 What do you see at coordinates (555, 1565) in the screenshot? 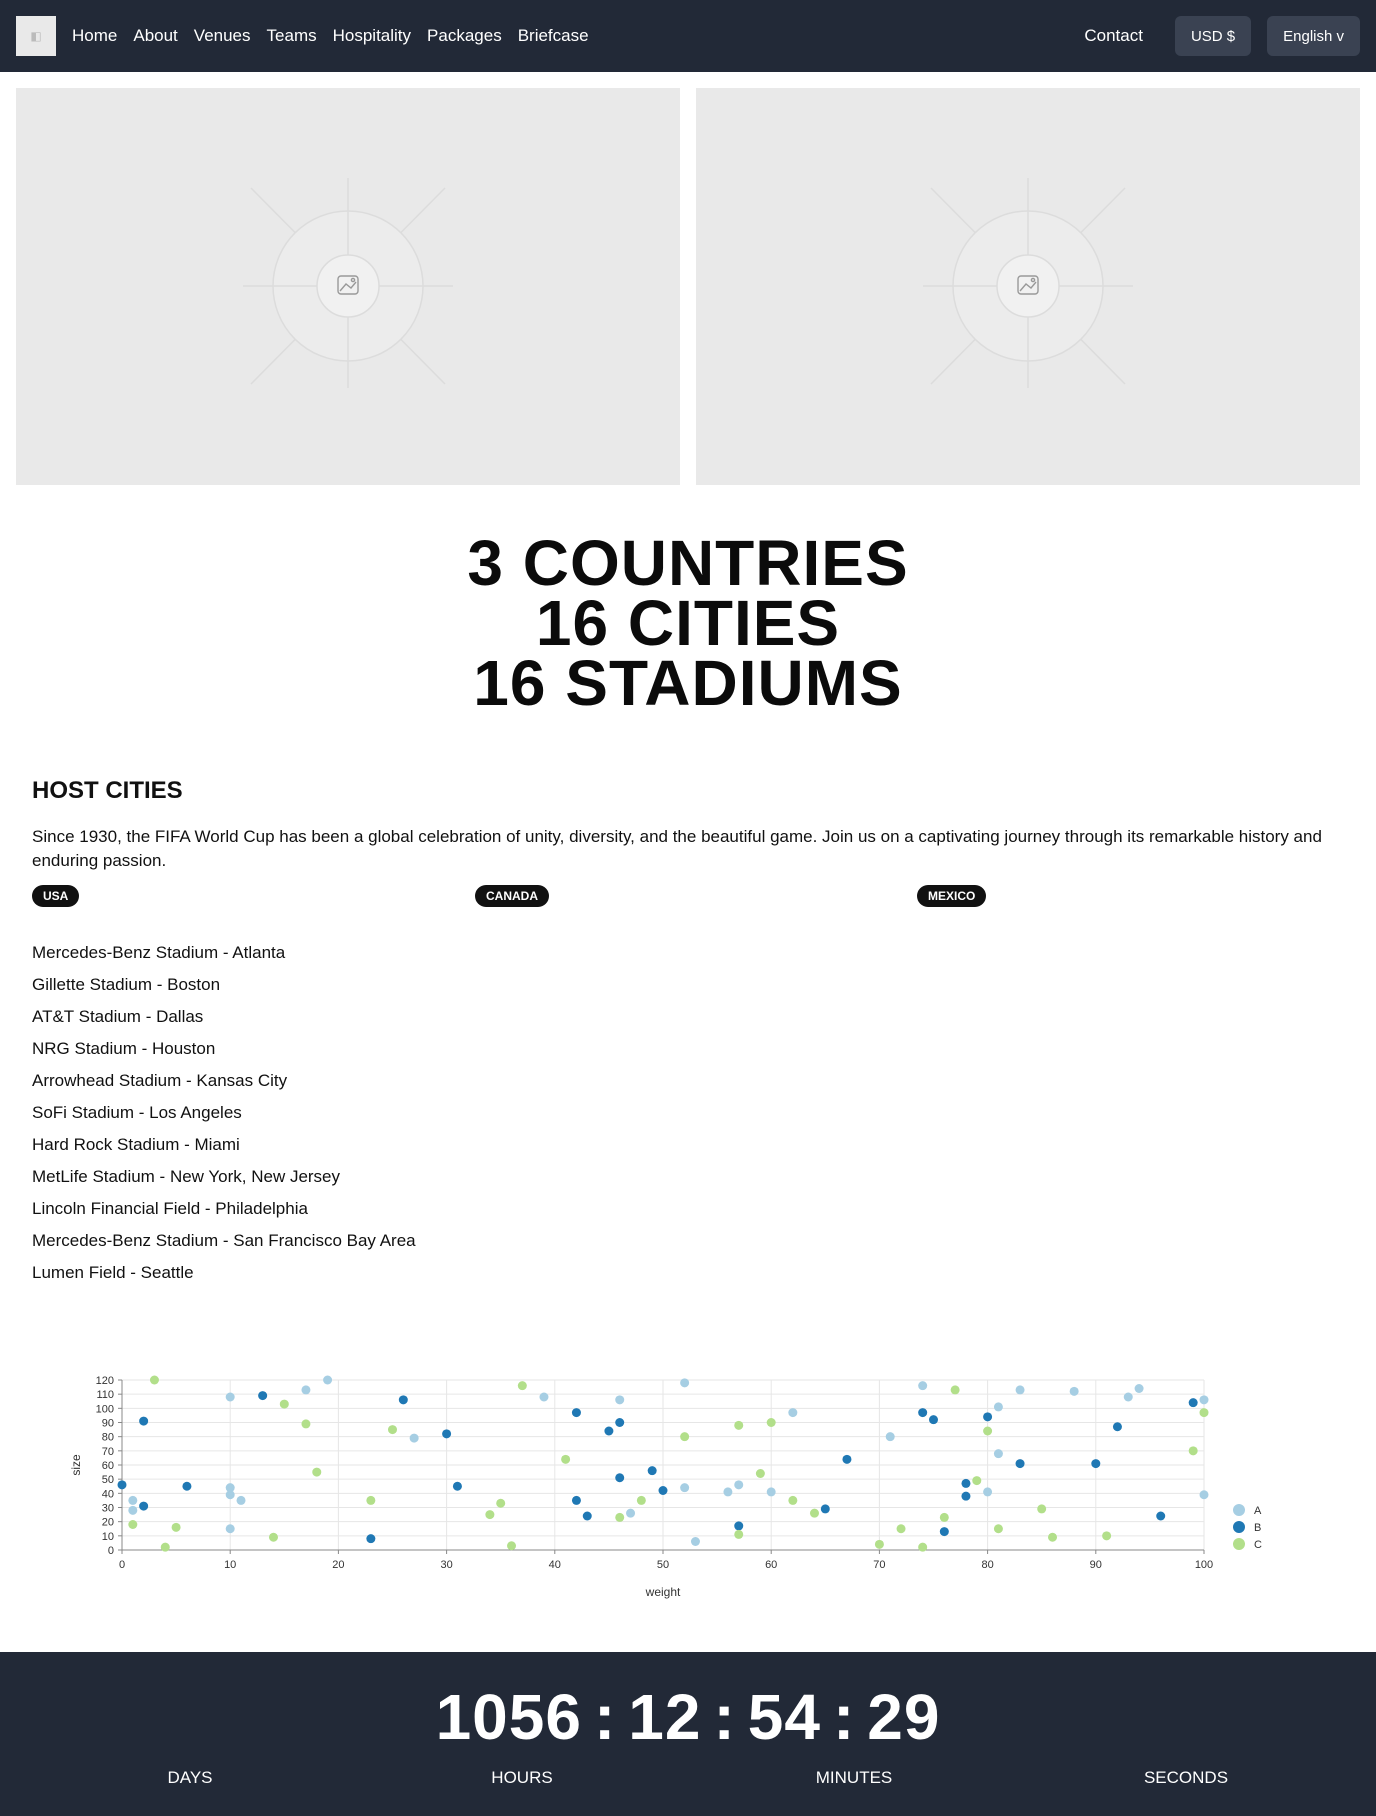
I see `x-tick-label: 40` at bounding box center [555, 1565].